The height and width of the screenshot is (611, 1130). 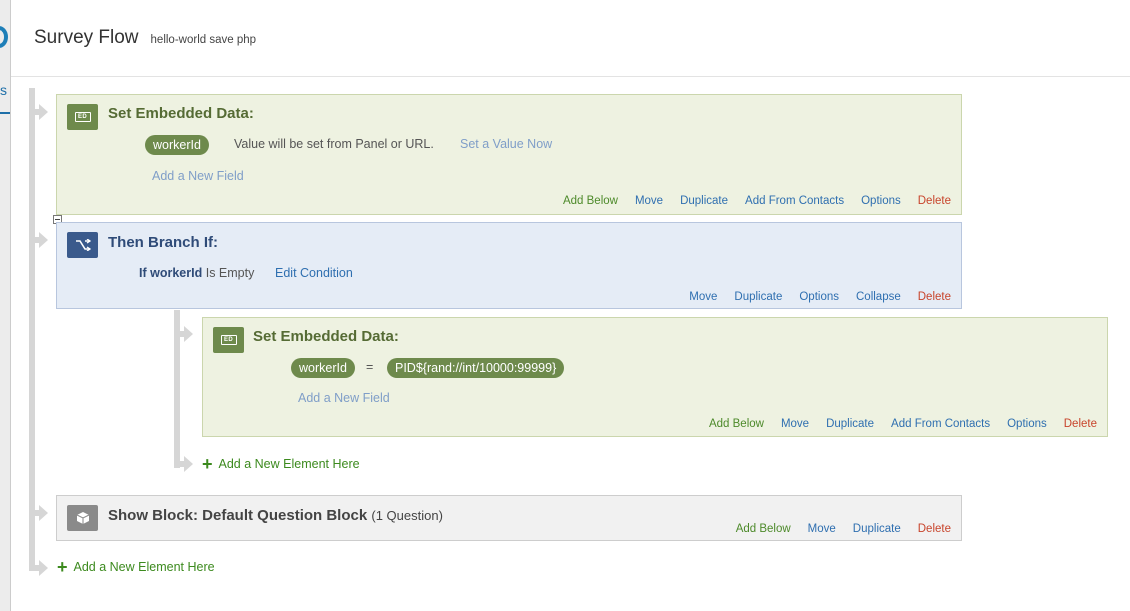 I want to click on branch-icon, so click(x=83, y=245).